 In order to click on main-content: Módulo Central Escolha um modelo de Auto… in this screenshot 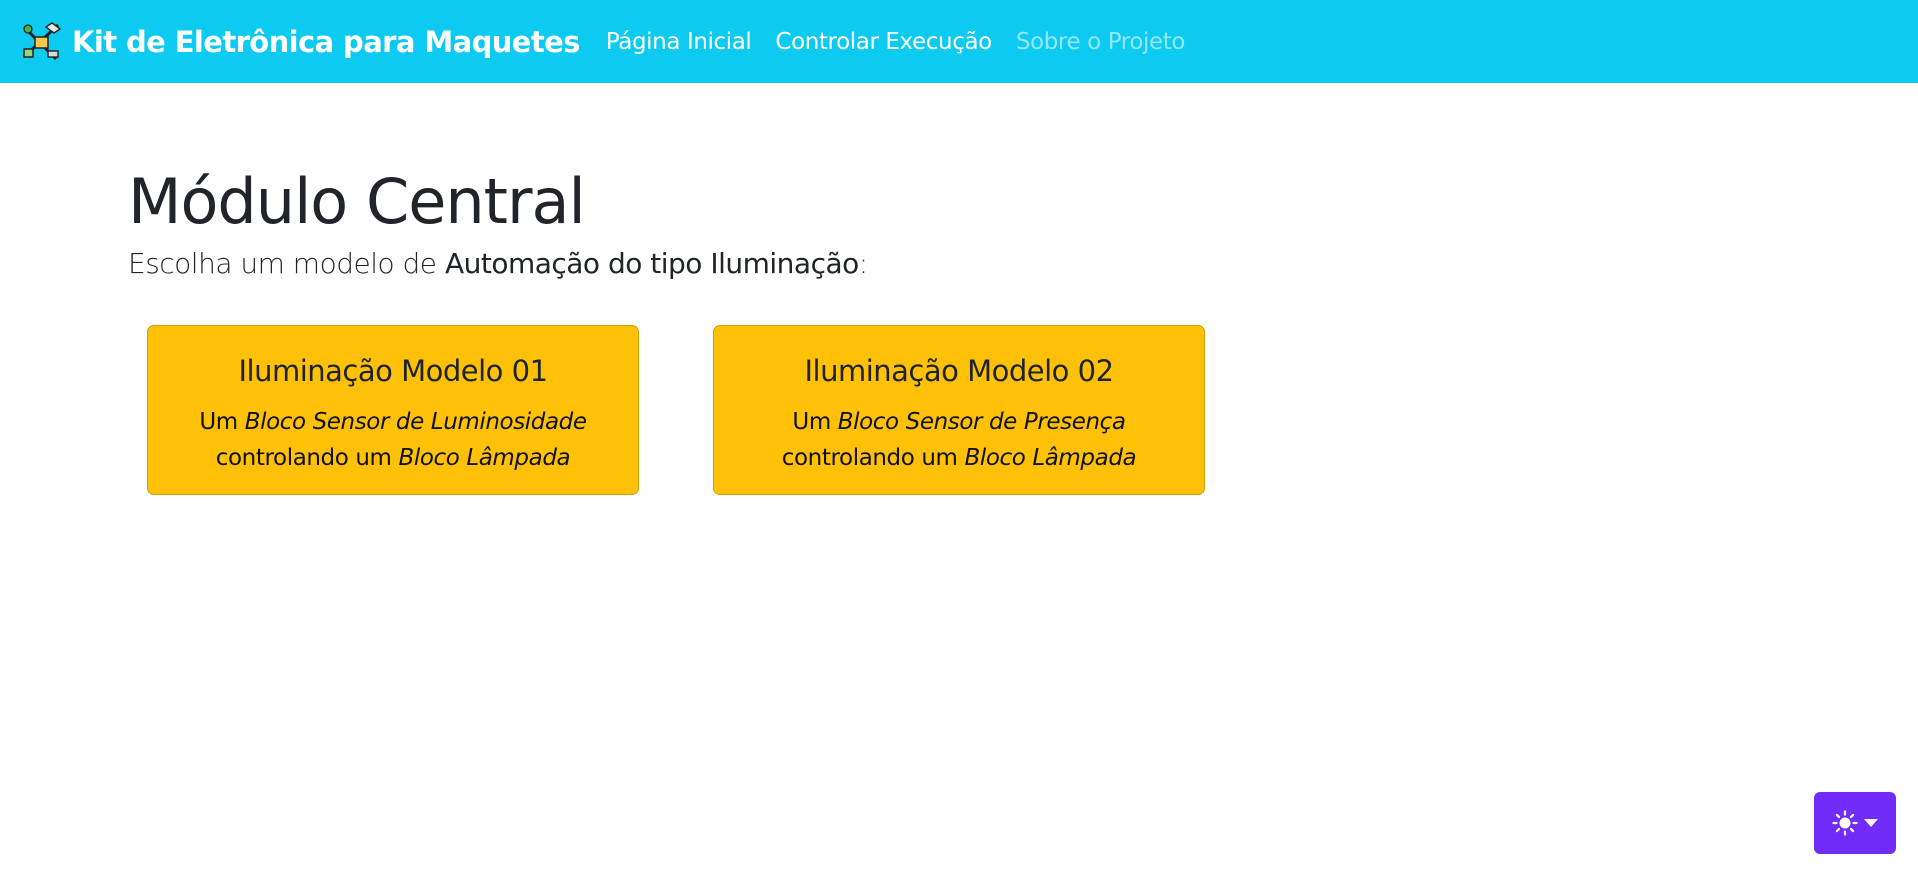, I will do `click(678, 223)`.